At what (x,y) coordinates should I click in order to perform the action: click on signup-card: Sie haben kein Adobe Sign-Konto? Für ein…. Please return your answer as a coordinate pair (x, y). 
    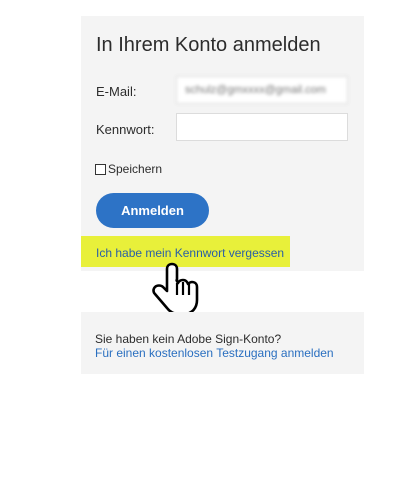
    Looking at the image, I should click on (222, 343).